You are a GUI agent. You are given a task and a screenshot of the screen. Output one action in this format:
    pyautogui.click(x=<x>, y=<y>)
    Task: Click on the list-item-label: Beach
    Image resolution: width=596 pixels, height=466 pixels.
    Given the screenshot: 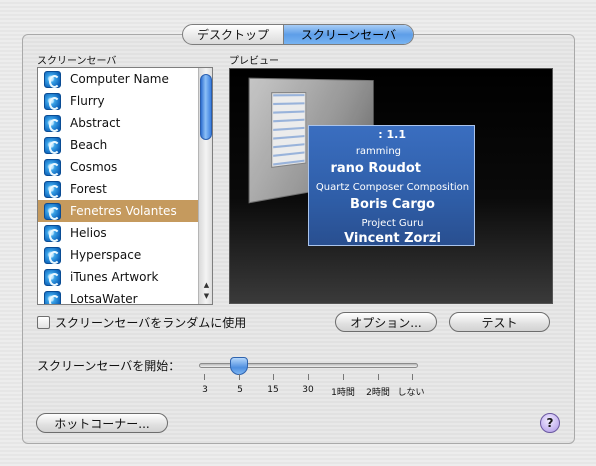 What is the action you would take?
    pyautogui.click(x=89, y=145)
    